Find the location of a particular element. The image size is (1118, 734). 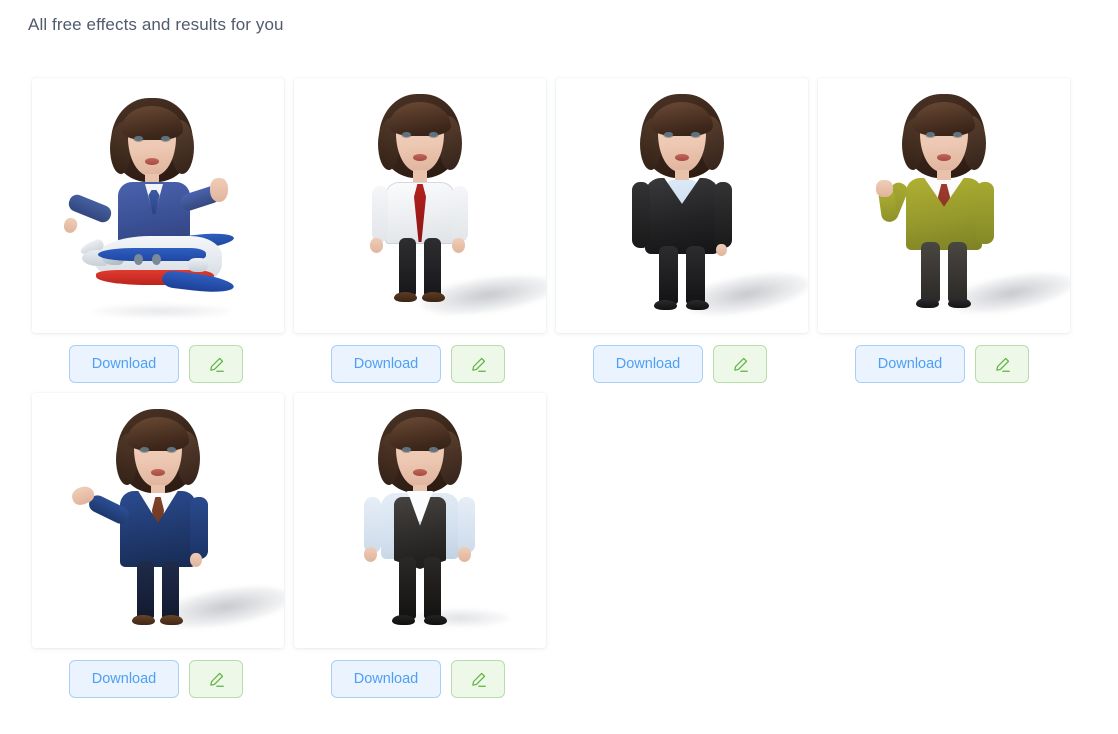

avatar-image-black-suit is located at coordinates (682, 205).